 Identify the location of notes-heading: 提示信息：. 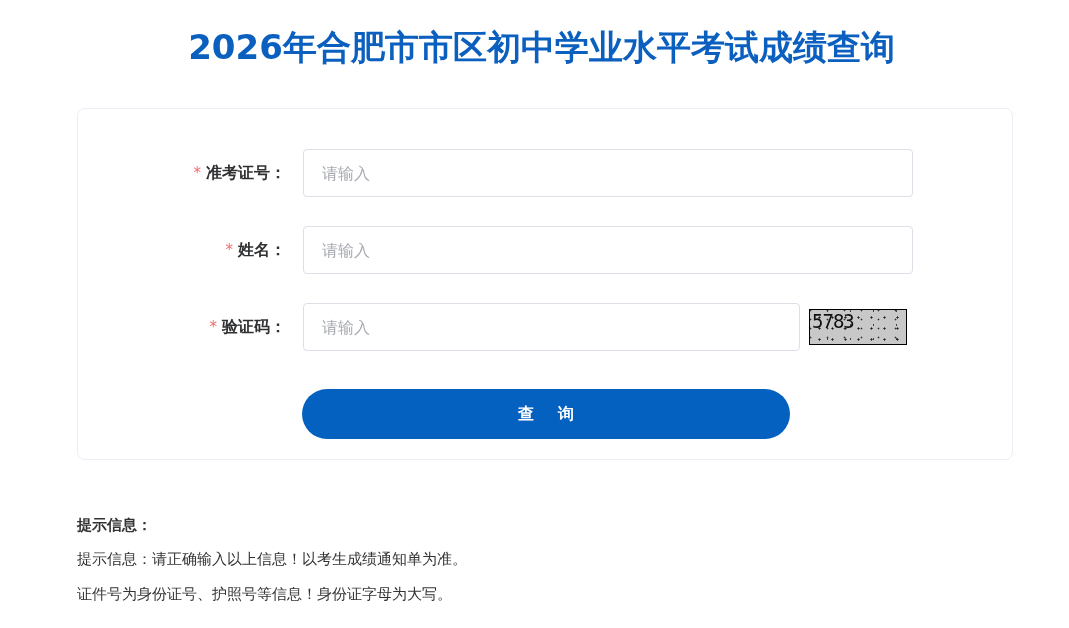
(114, 525).